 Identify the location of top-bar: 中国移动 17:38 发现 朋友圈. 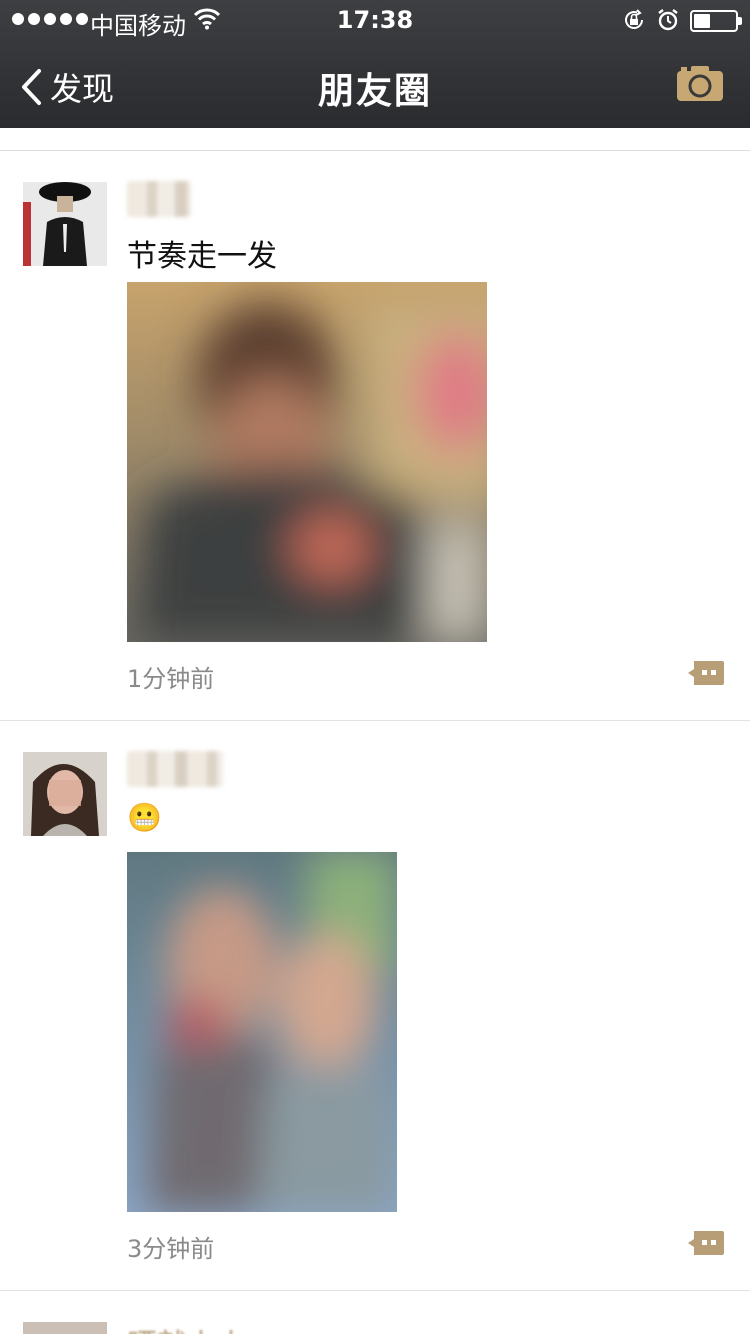
(375, 64).